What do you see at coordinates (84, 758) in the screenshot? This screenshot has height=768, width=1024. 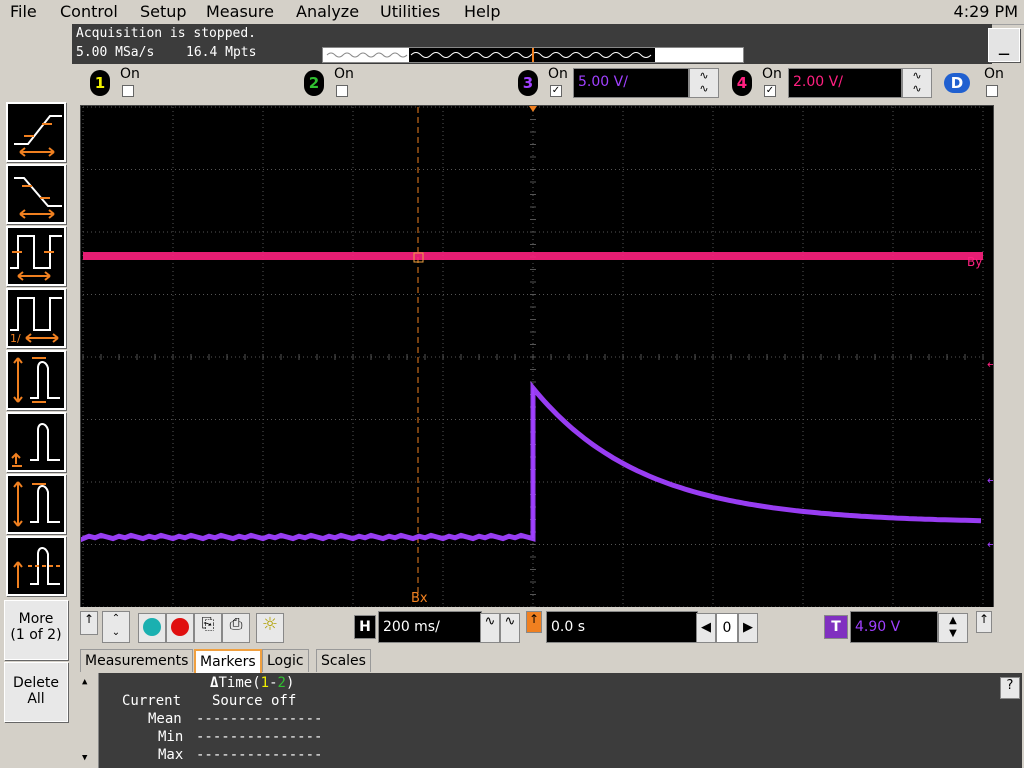 I see `scroll-down-icon: ▼` at bounding box center [84, 758].